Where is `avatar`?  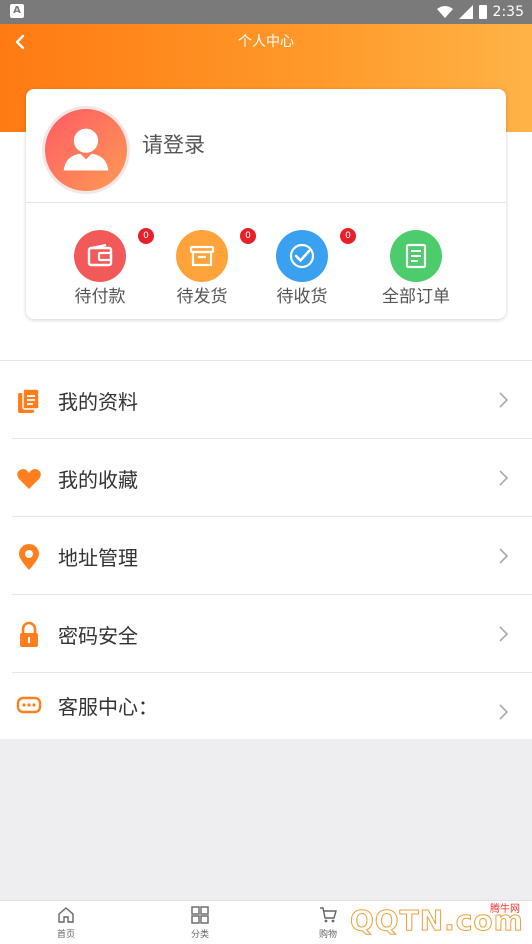
avatar is located at coordinates (86, 150).